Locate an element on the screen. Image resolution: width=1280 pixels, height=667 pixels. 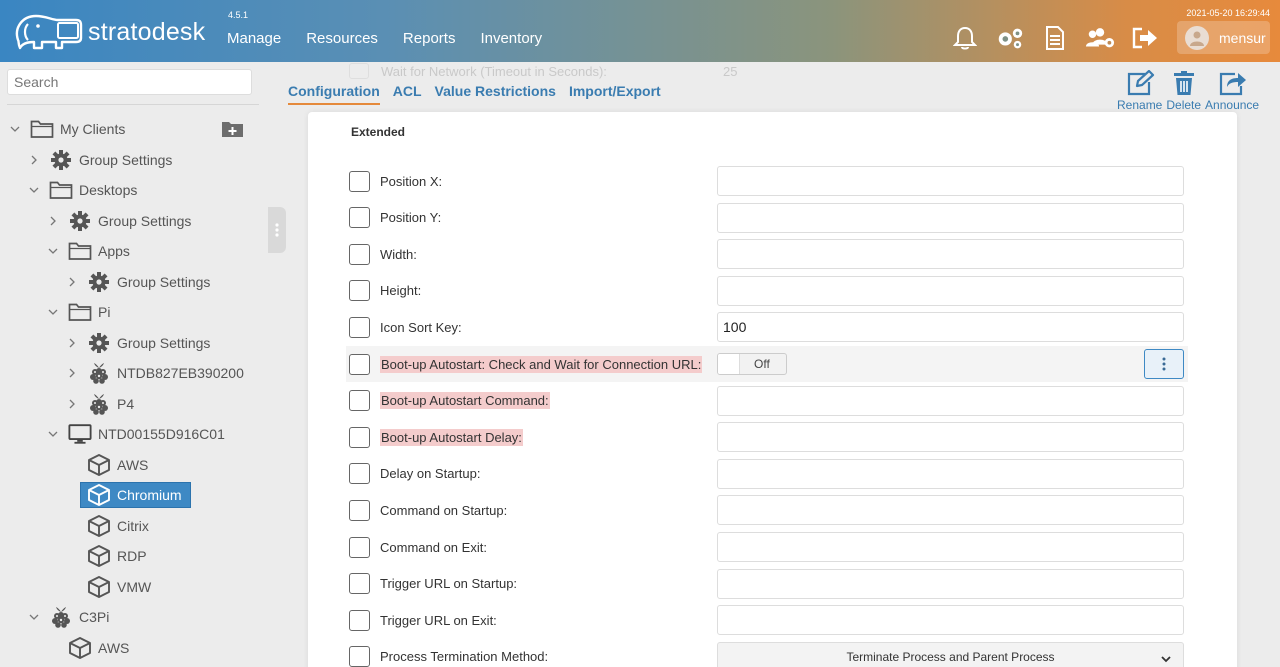
user-menu: mensur is located at coordinates (1223, 37).